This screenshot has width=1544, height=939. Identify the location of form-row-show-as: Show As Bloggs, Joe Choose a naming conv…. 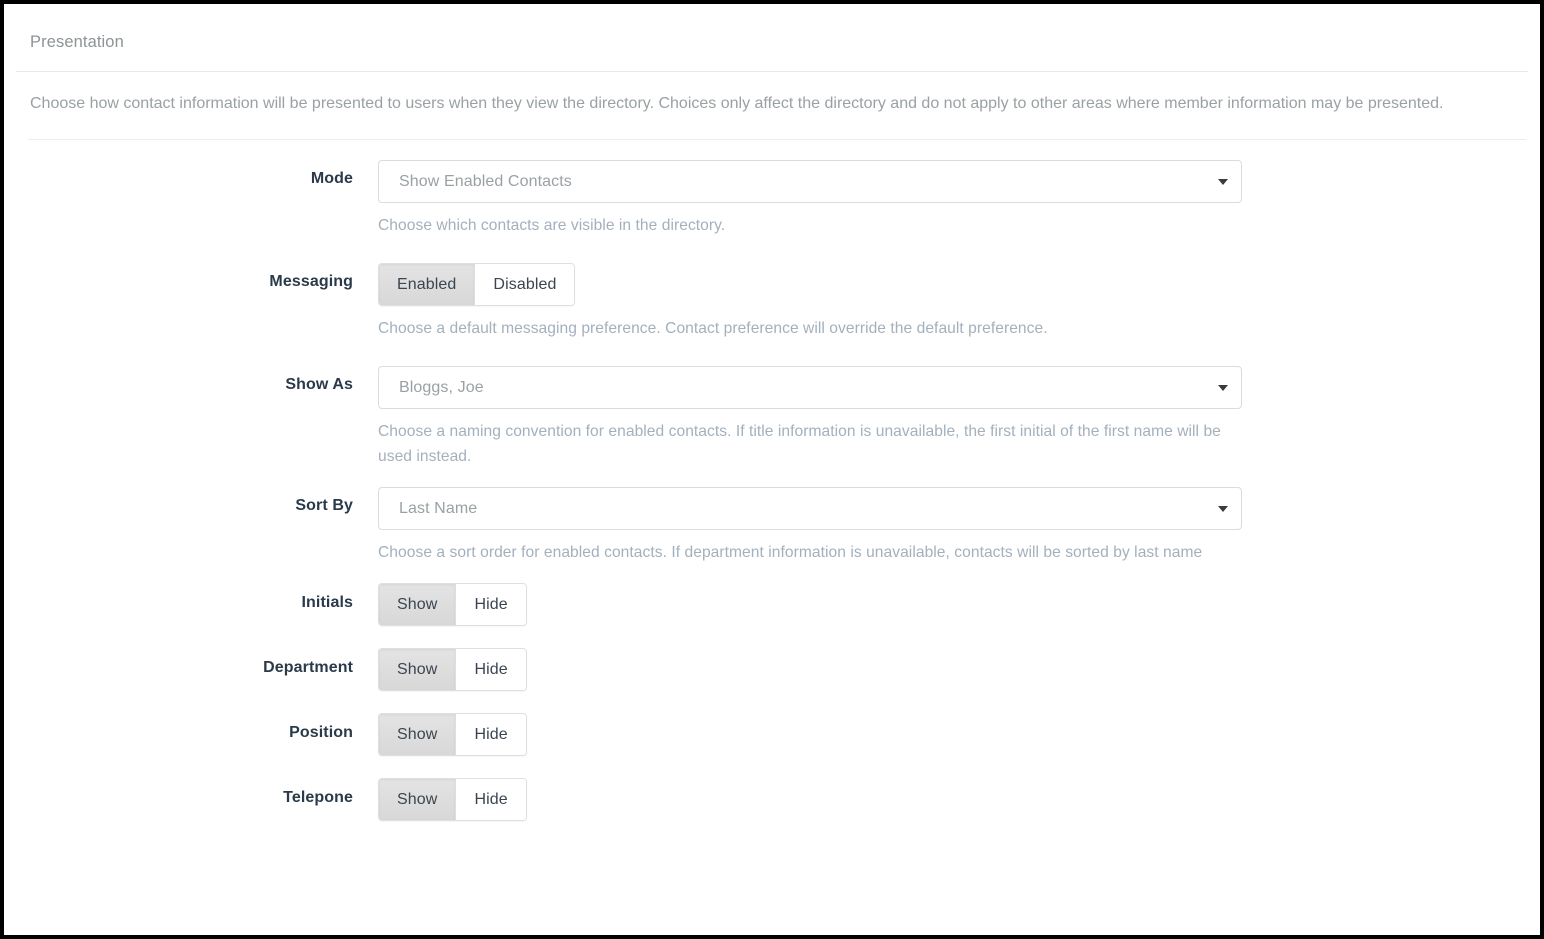
(772, 417).